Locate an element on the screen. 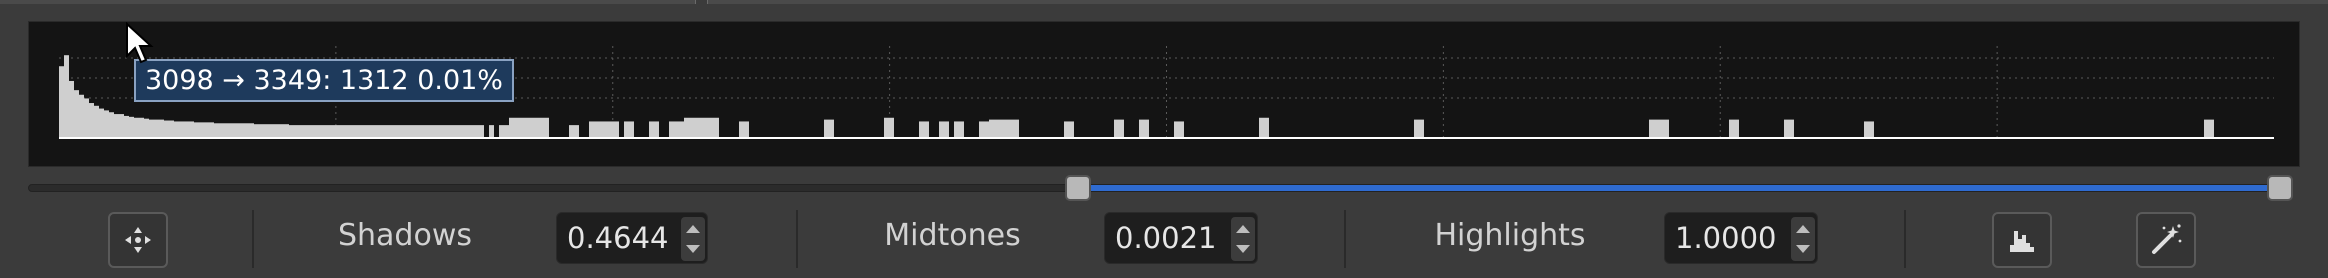  levels-slider-range is located at coordinates (1679, 188).